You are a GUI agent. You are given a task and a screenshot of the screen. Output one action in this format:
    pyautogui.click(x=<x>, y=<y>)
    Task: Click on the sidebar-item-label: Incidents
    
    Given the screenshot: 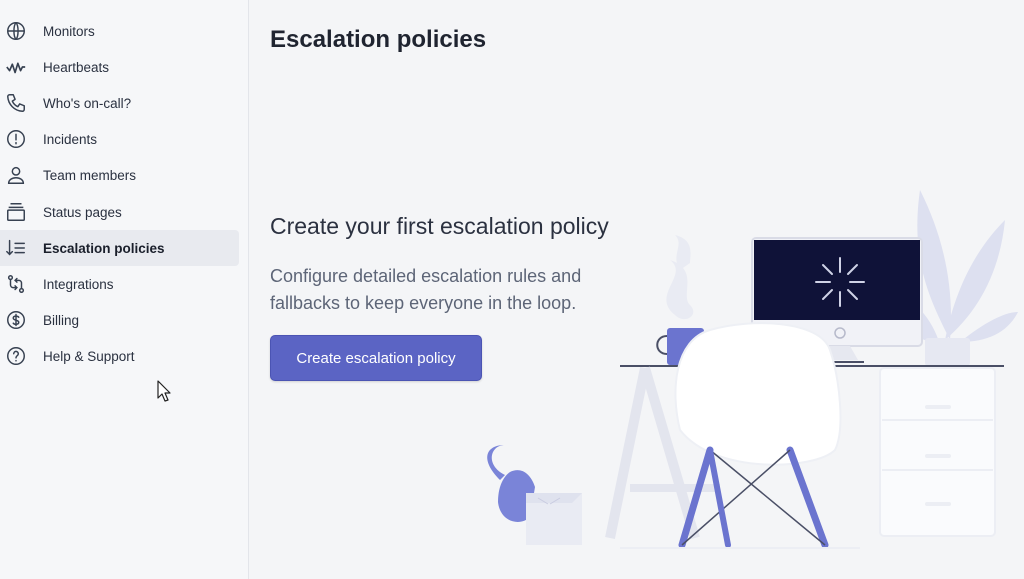 What is the action you would take?
    pyautogui.click(x=70, y=139)
    